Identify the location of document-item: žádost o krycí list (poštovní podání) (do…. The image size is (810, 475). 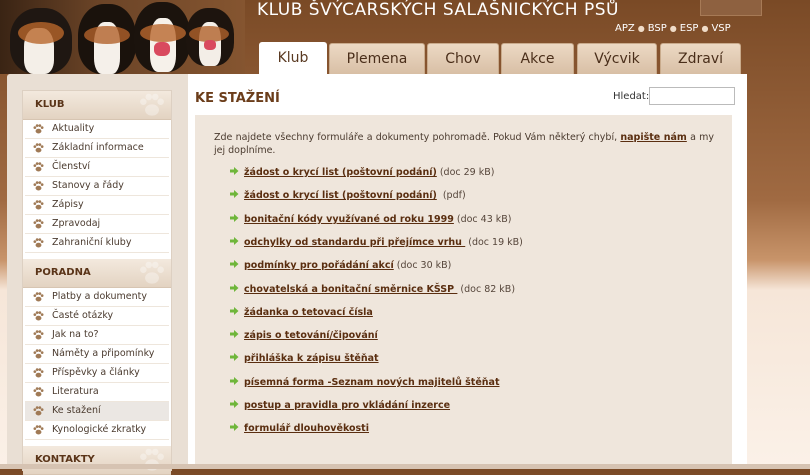
(361, 173).